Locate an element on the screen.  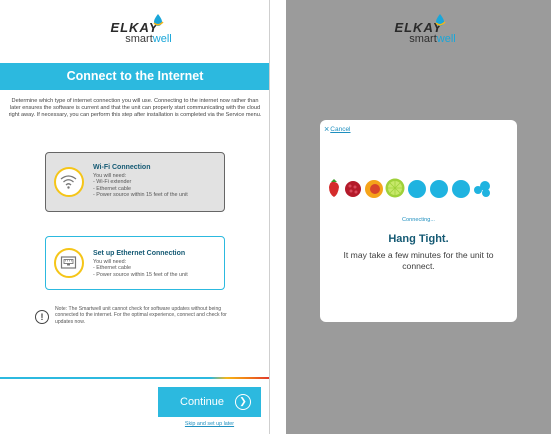
wifi-icon-circle is located at coordinates (69, 182).